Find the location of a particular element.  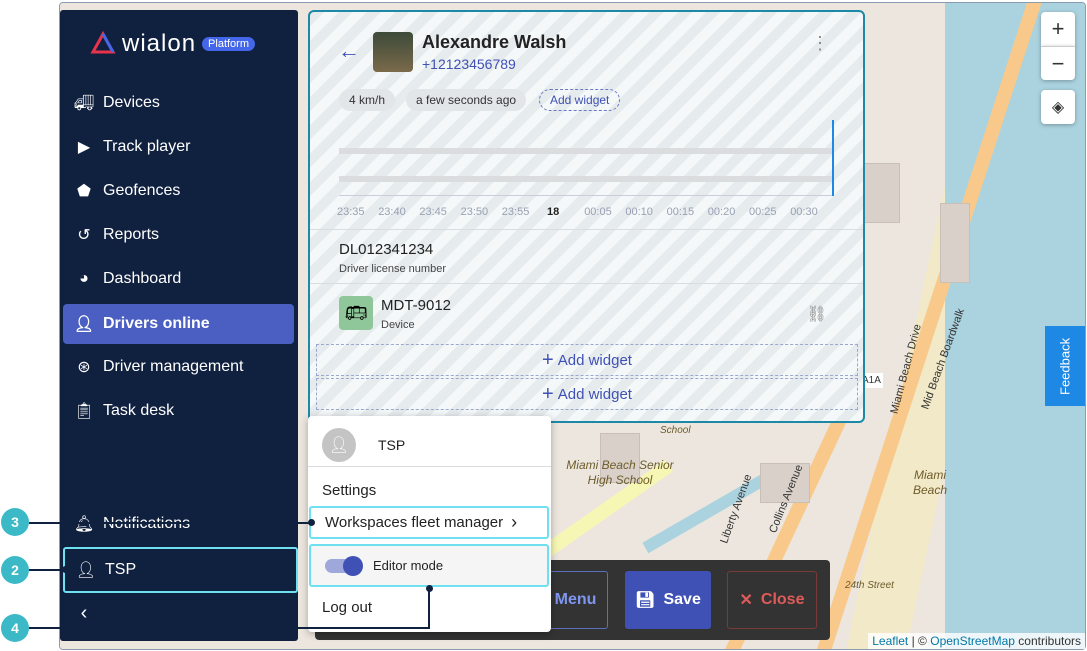

last-seen-chip: a few seconds ago is located at coordinates (466, 100).